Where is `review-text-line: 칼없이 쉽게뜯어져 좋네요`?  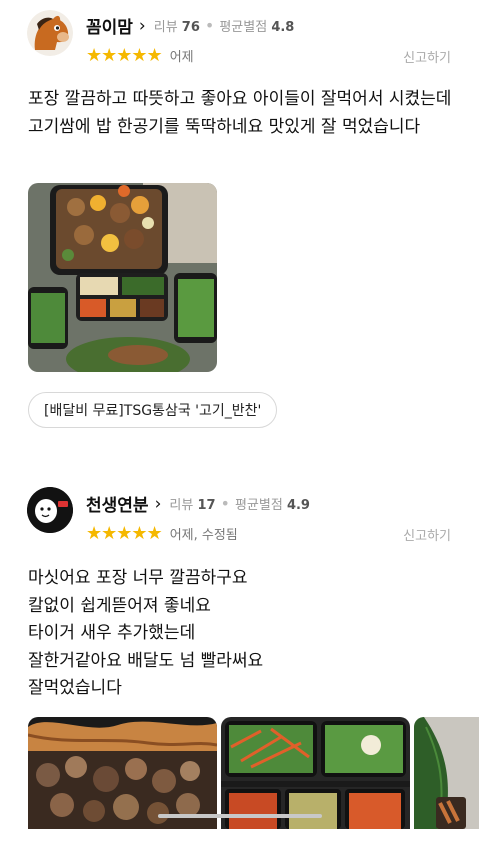 review-text-line: 칼없이 쉽게뜯어져 좋네요 is located at coordinates (119, 605).